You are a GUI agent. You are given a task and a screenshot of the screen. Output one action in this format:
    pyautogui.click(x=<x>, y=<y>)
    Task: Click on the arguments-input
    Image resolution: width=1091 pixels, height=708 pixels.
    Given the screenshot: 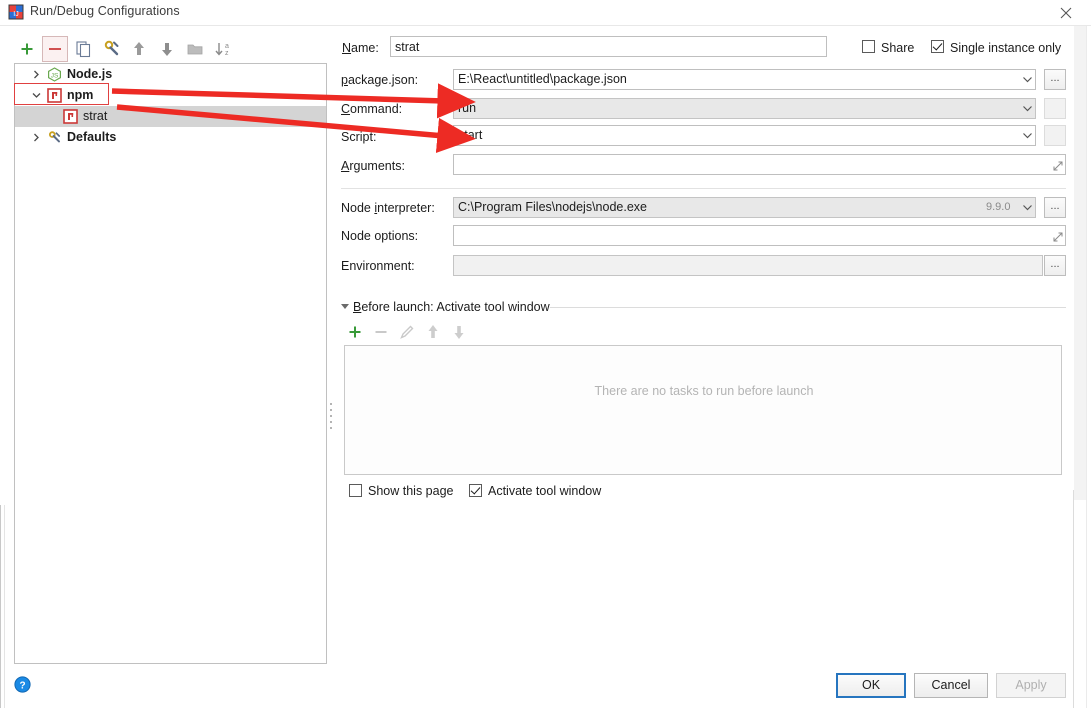 What is the action you would take?
    pyautogui.click(x=759, y=164)
    